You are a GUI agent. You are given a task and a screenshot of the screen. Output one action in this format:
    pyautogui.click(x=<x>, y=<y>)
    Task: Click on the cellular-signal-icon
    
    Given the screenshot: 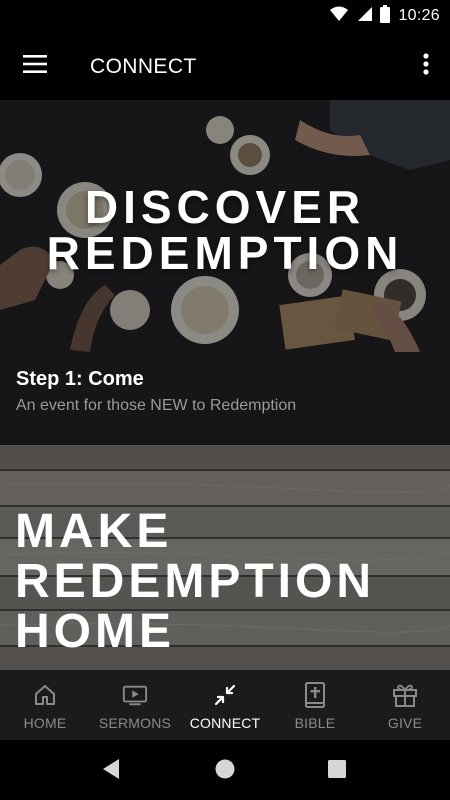 What is the action you would take?
    pyautogui.click(x=364, y=16)
    